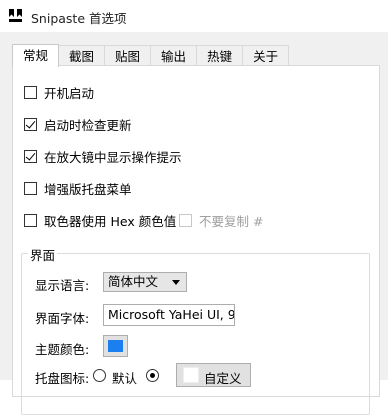  I want to click on option-magnifier-hints: 在放大镜中显示操作提示, so click(103, 156).